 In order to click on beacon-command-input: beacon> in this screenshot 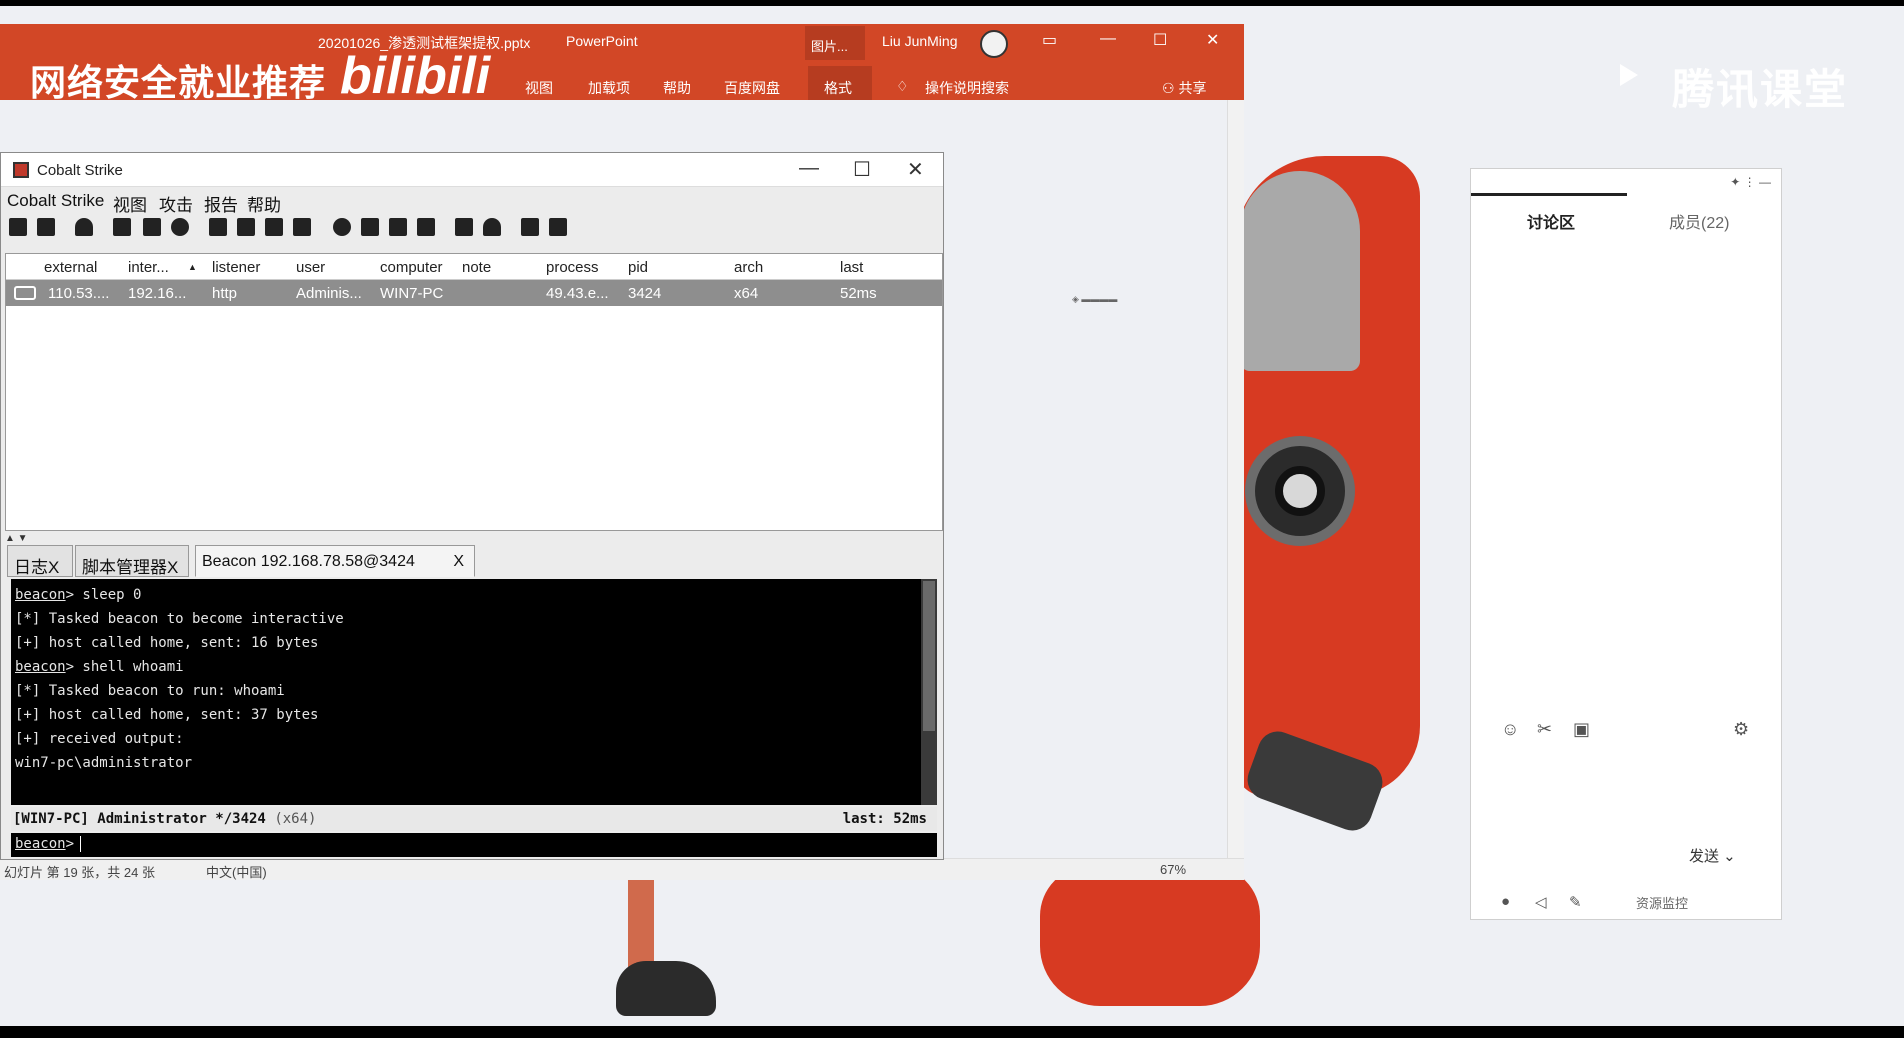, I will do `click(474, 845)`.